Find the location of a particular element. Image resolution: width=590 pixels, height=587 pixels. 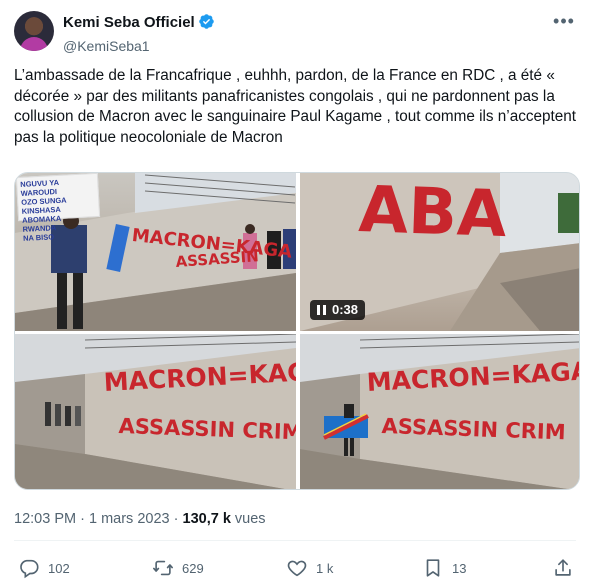

bookmark-button: 13 is located at coordinates (444, 568).